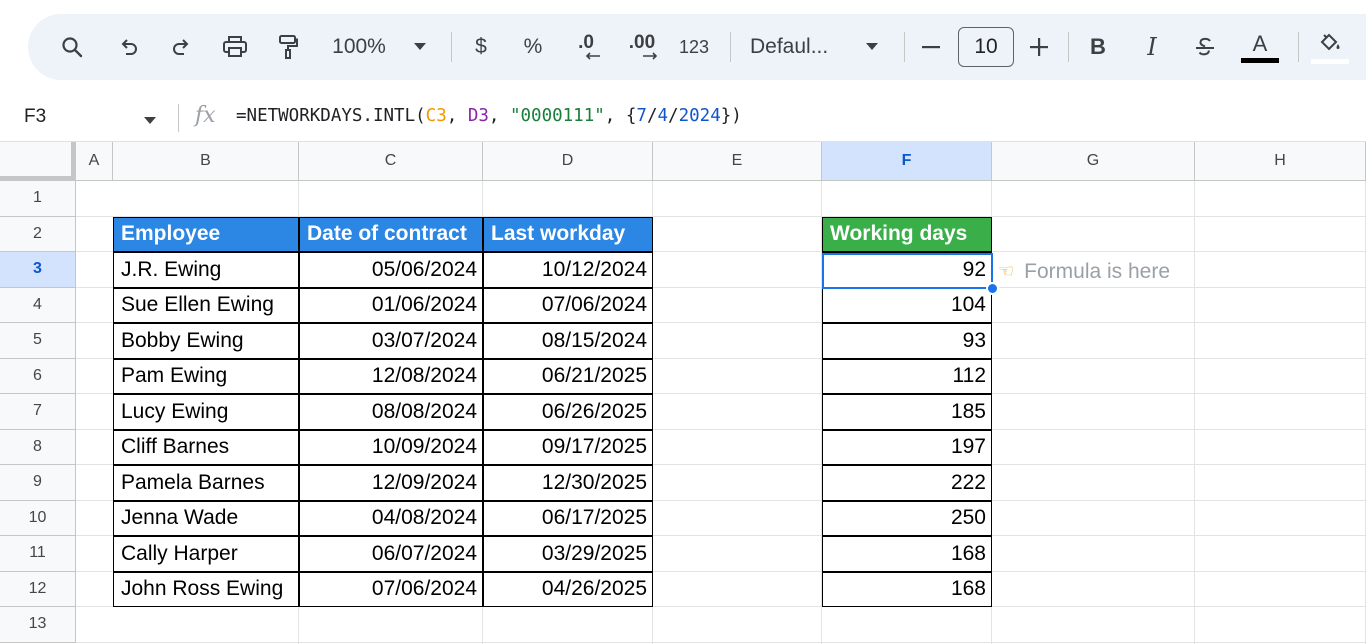 This screenshot has height=644, width=1366. I want to click on working-days-cell: 112, so click(907, 376).